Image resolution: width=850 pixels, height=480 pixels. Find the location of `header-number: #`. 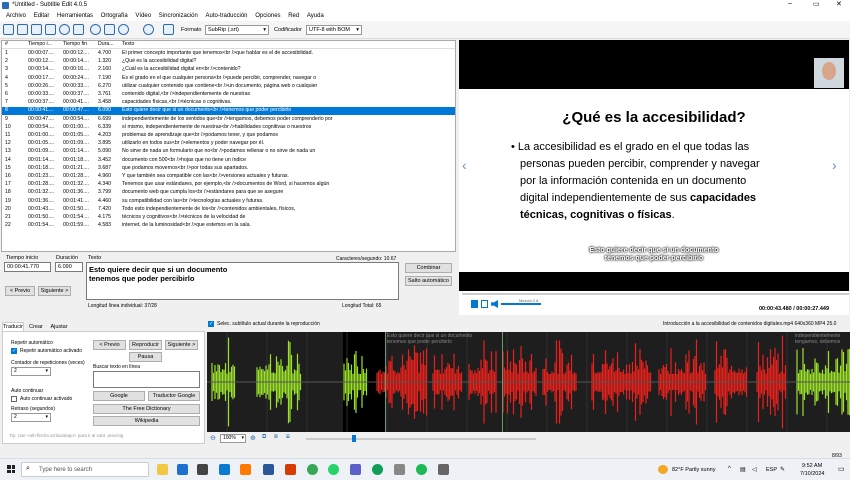

header-number: # is located at coordinates (15, 45).